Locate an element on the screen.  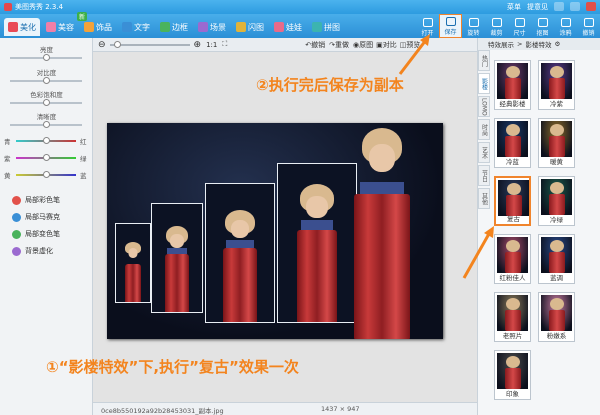
crop-button: 裁剪 is located at coordinates (496, 26).